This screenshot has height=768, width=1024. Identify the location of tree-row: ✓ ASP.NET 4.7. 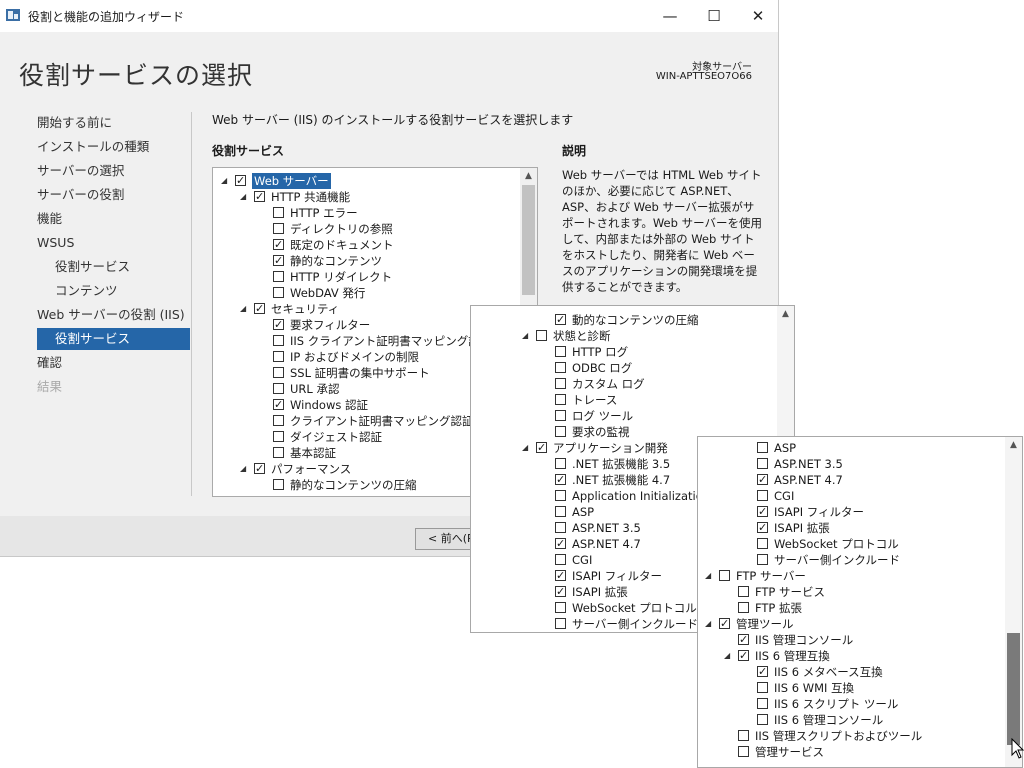
(848, 480).